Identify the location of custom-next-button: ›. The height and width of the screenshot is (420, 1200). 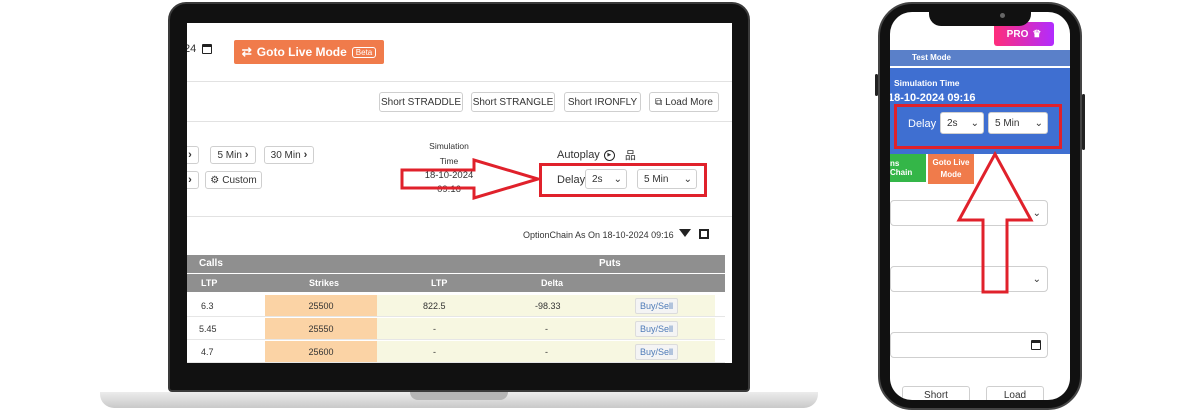
(193, 180).